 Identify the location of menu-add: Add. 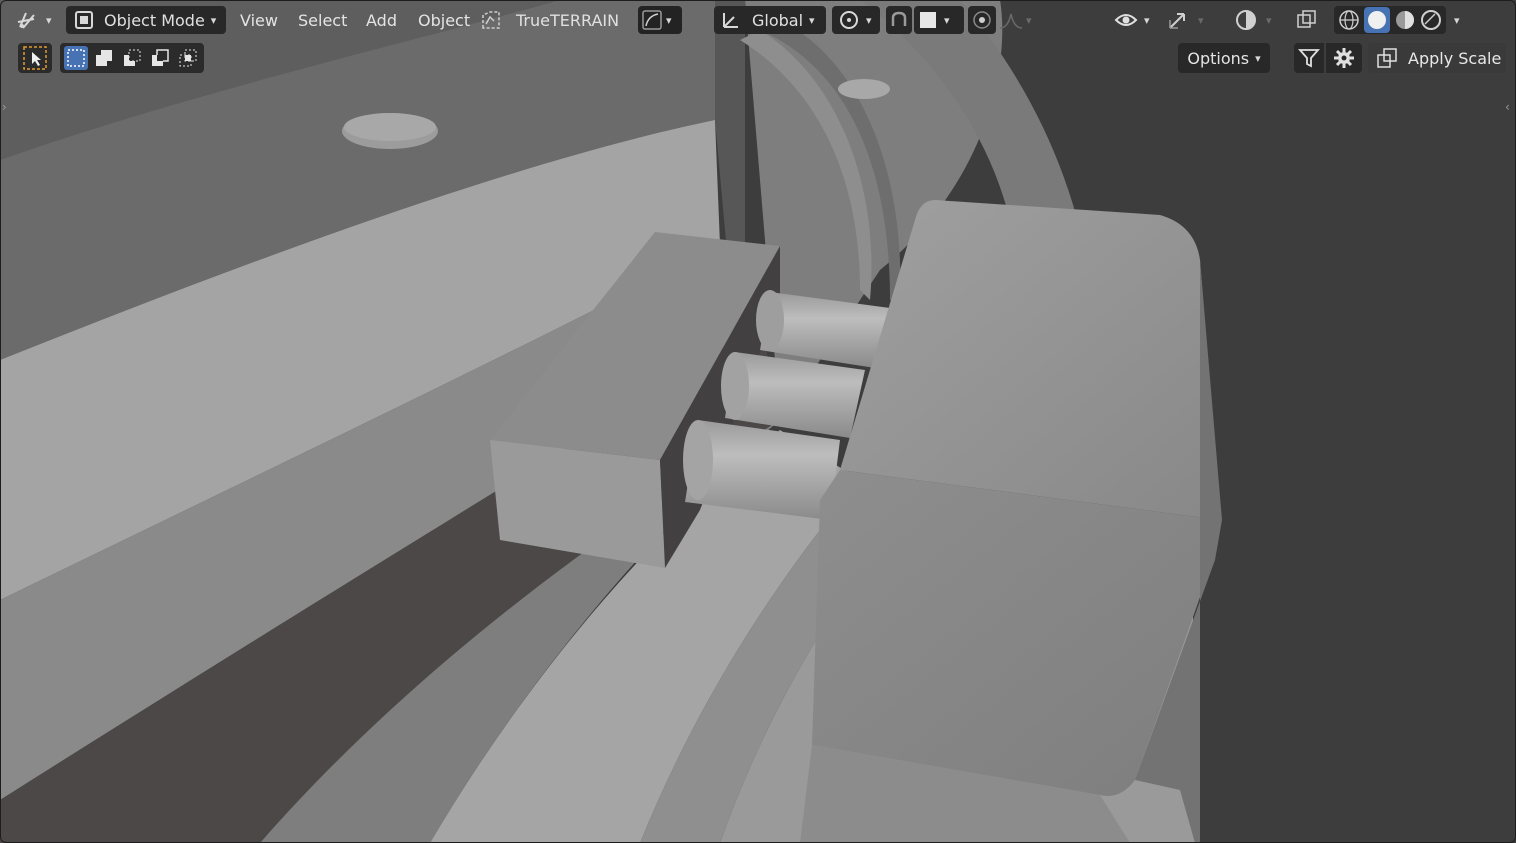
(381, 20).